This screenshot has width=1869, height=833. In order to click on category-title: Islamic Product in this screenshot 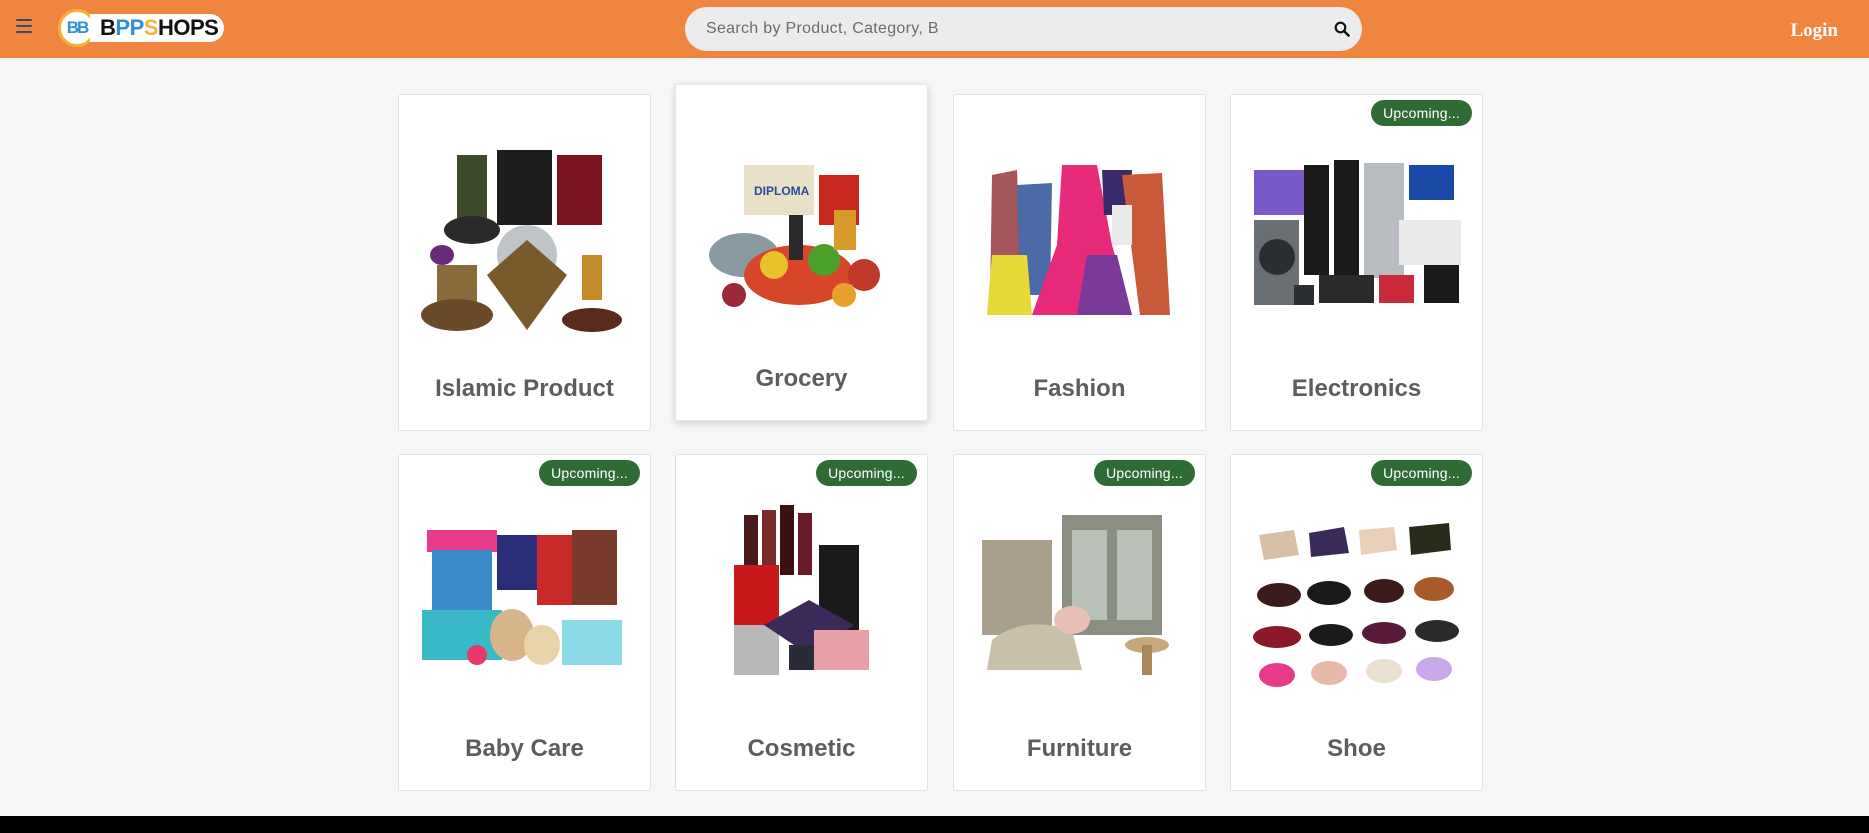, I will do `click(524, 388)`.